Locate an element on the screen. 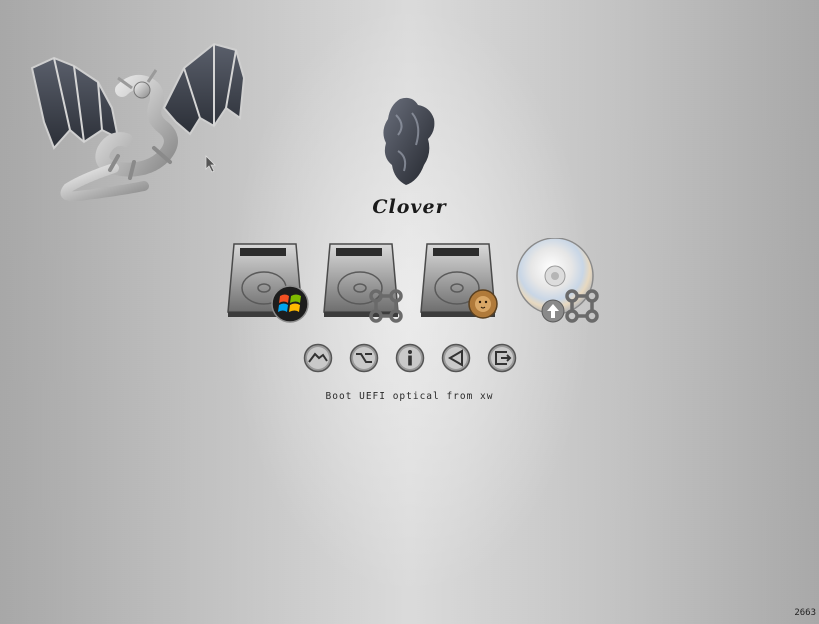 The image size is (819, 624). shell-button is located at coordinates (318, 358).